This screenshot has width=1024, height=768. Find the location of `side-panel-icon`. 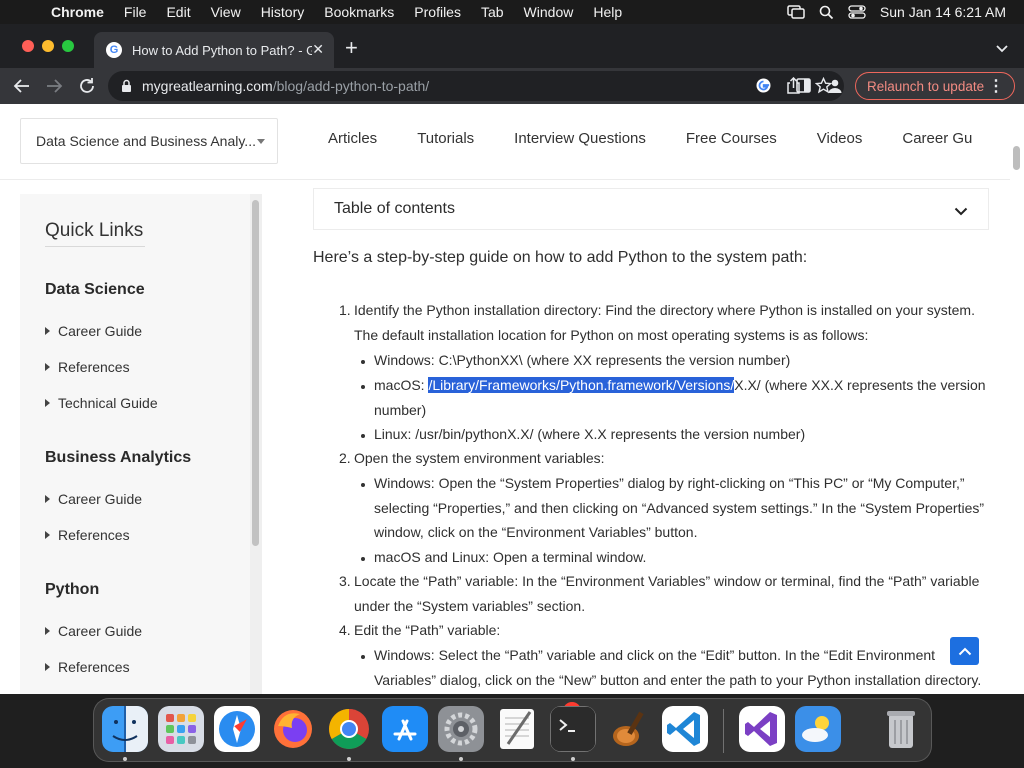

side-panel-icon is located at coordinates (803, 88).